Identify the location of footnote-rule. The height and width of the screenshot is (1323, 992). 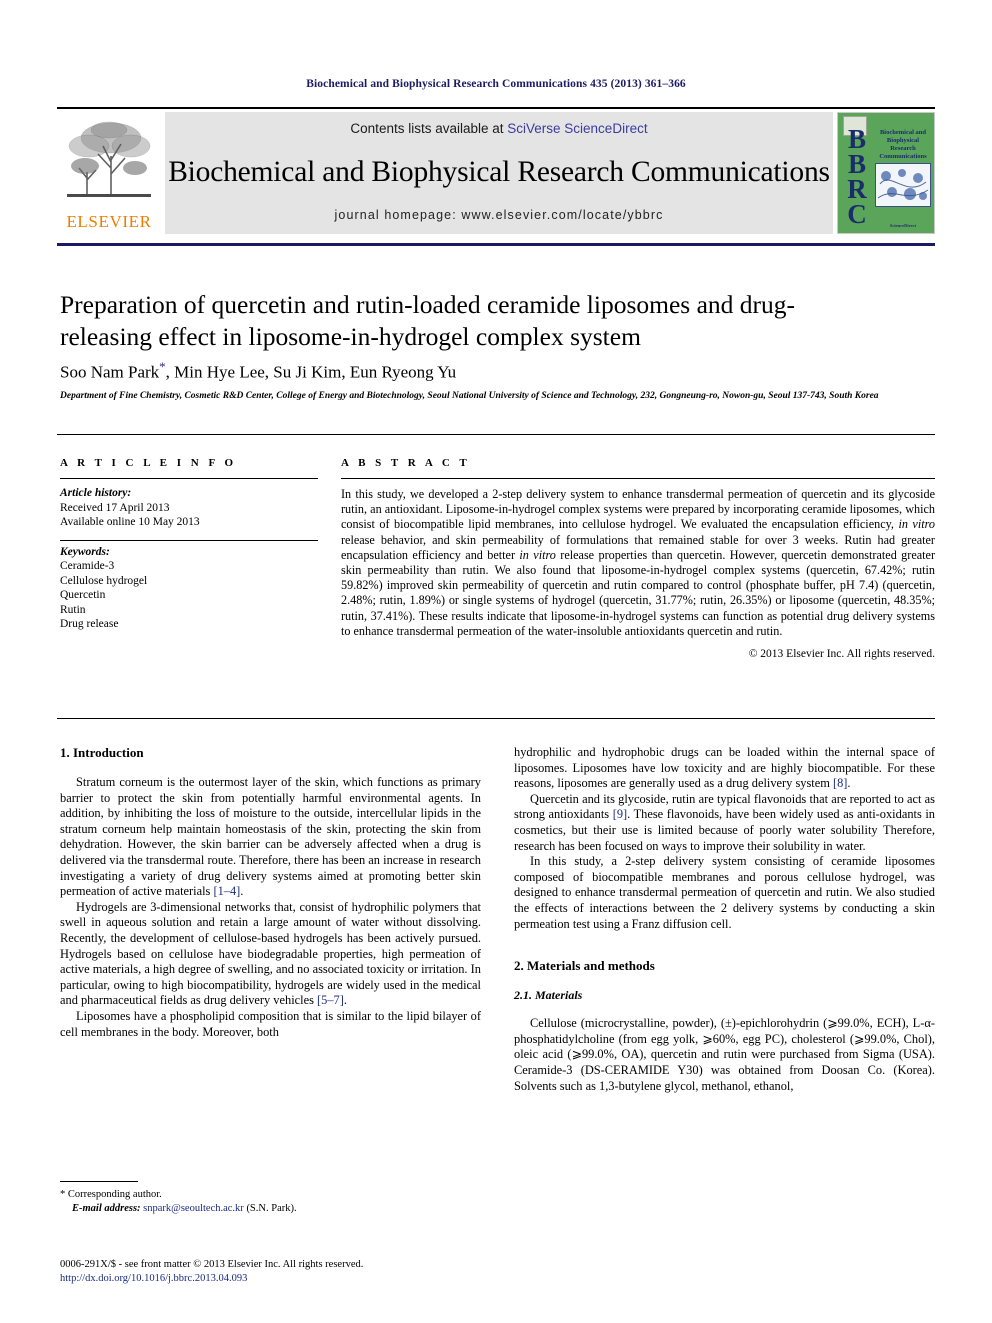
(99, 1181).